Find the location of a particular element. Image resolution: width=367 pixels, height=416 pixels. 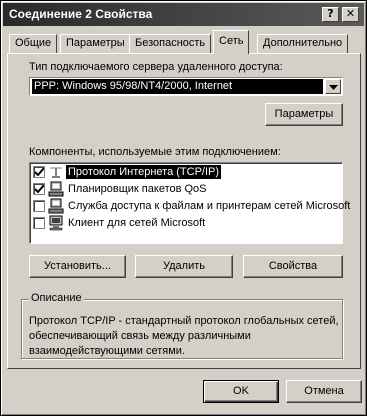

cancel-button: Отмена is located at coordinates (324, 391).